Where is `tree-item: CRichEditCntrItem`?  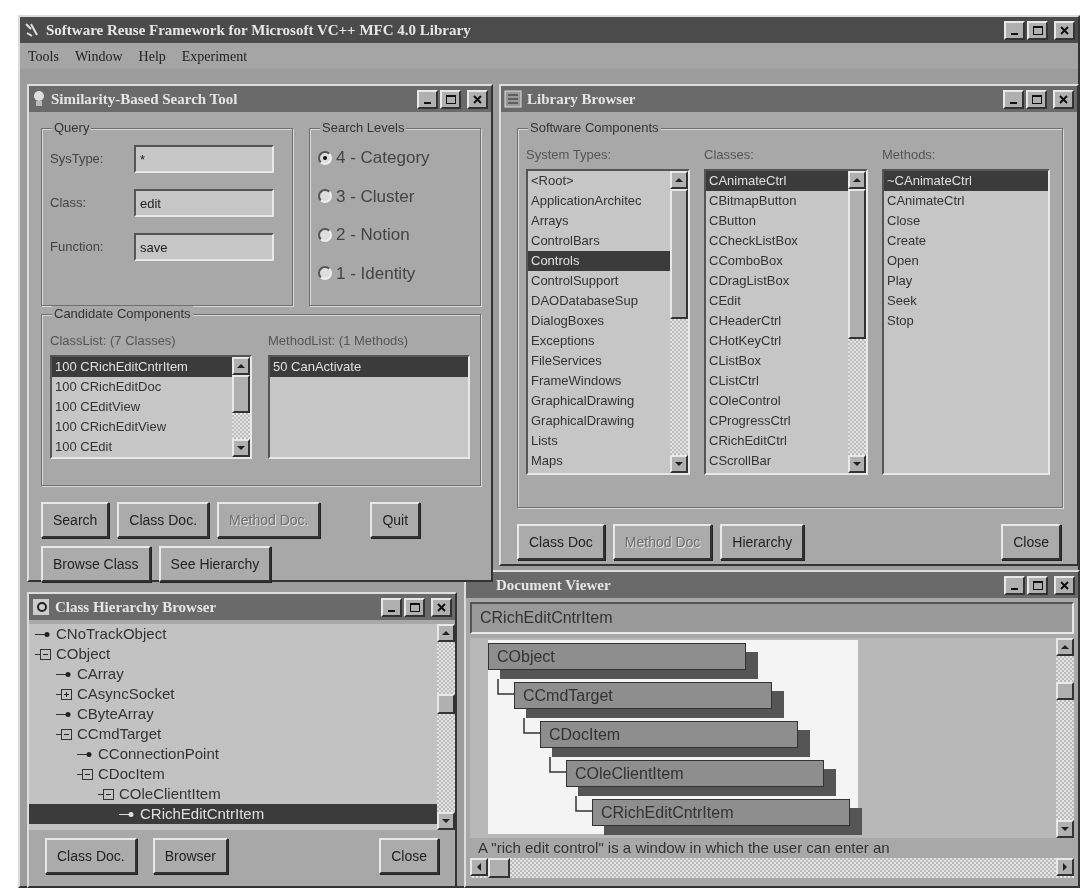 tree-item: CRichEditCntrItem is located at coordinates (233, 814).